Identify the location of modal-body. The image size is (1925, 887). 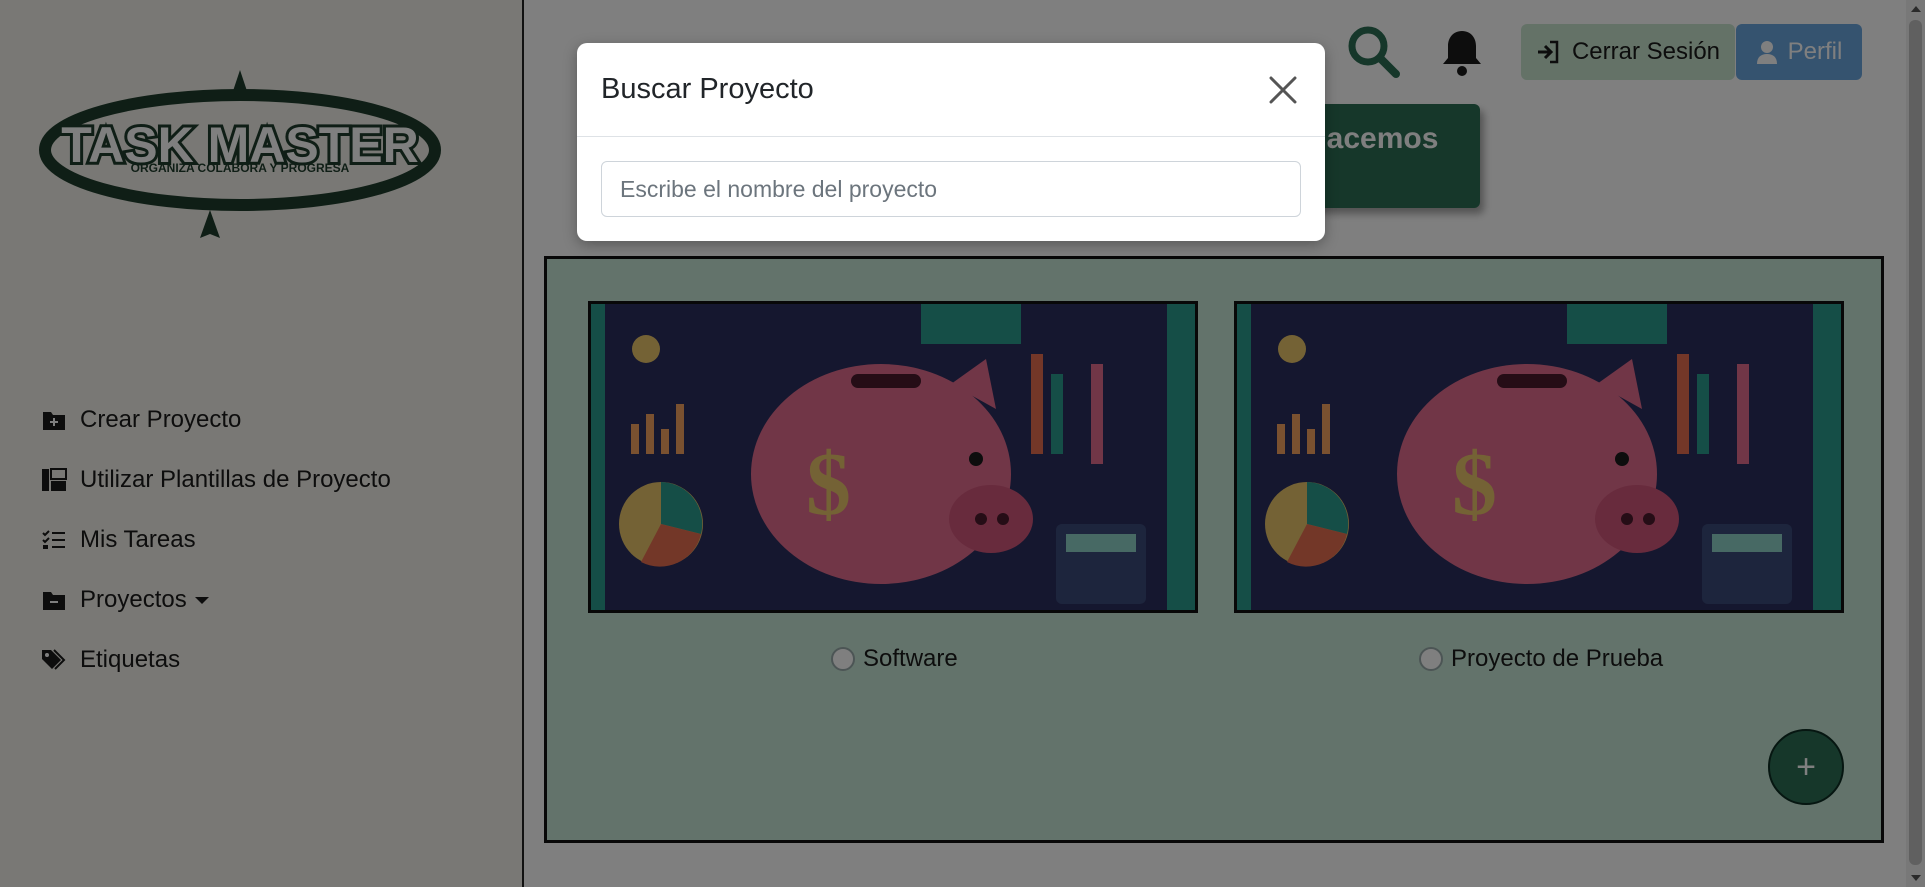
(951, 189).